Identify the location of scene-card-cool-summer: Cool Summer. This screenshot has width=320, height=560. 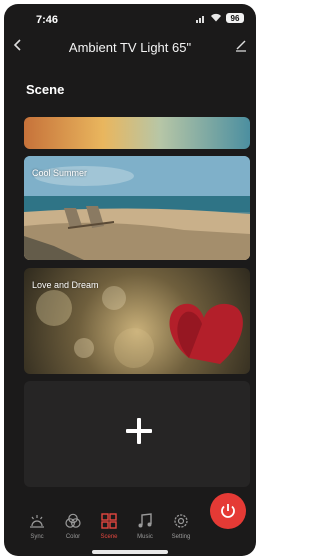
(137, 208).